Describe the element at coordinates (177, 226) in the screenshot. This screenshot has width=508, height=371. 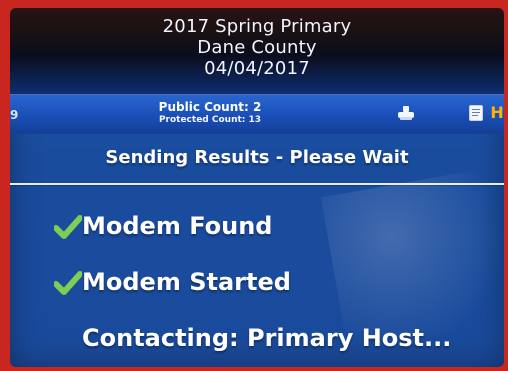
I see `status-step-label: Modem Found` at that location.